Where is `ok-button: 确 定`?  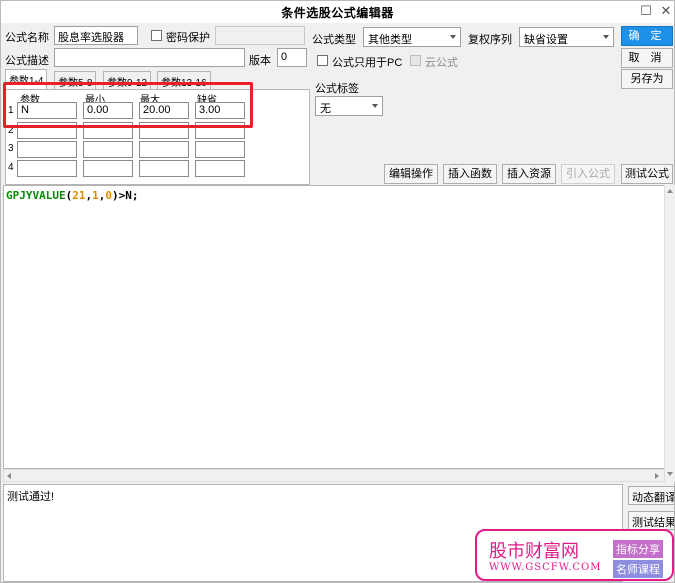
ok-button: 确 定 is located at coordinates (647, 36).